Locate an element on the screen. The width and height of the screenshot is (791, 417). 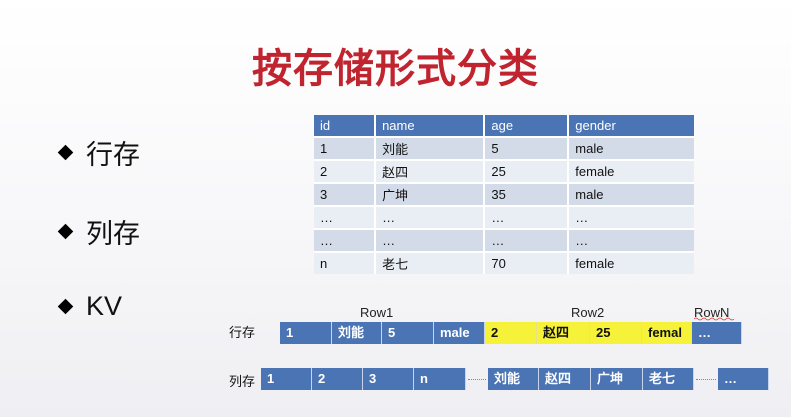
column-header: id is located at coordinates (345, 126).